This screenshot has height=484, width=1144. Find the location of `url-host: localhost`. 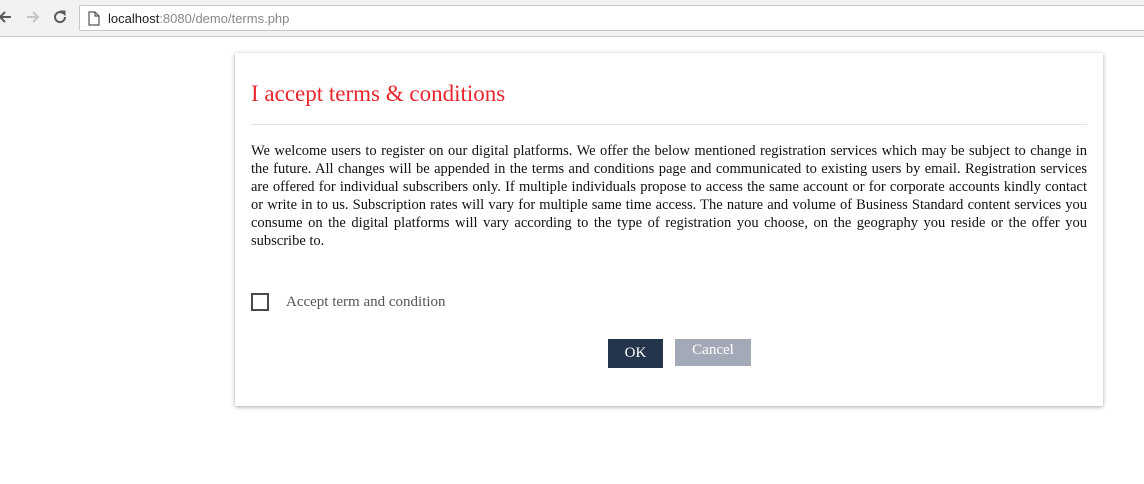

url-host: localhost is located at coordinates (134, 18).